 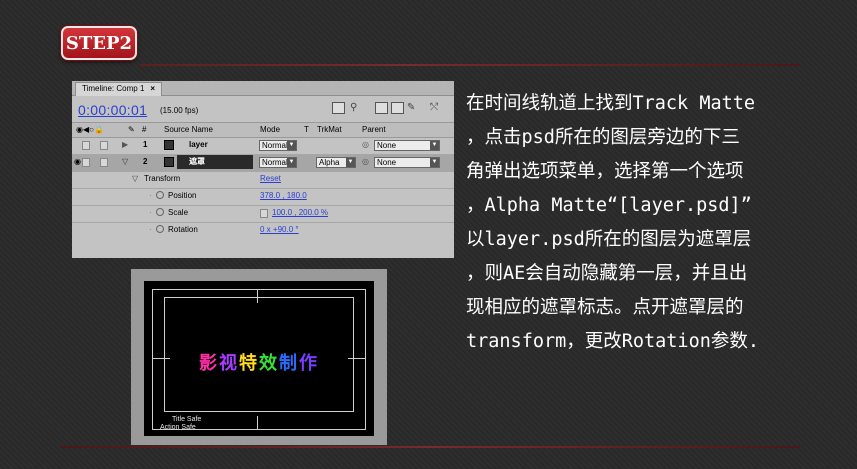 What do you see at coordinates (182, 195) in the screenshot?
I see `property-name: Position` at bounding box center [182, 195].